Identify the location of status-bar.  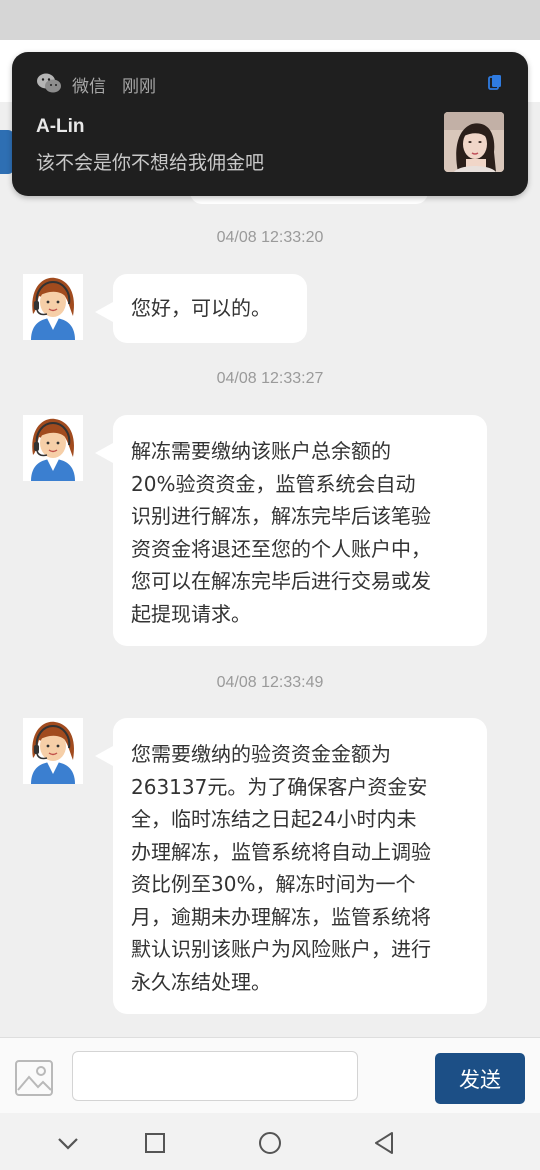
(270, 20).